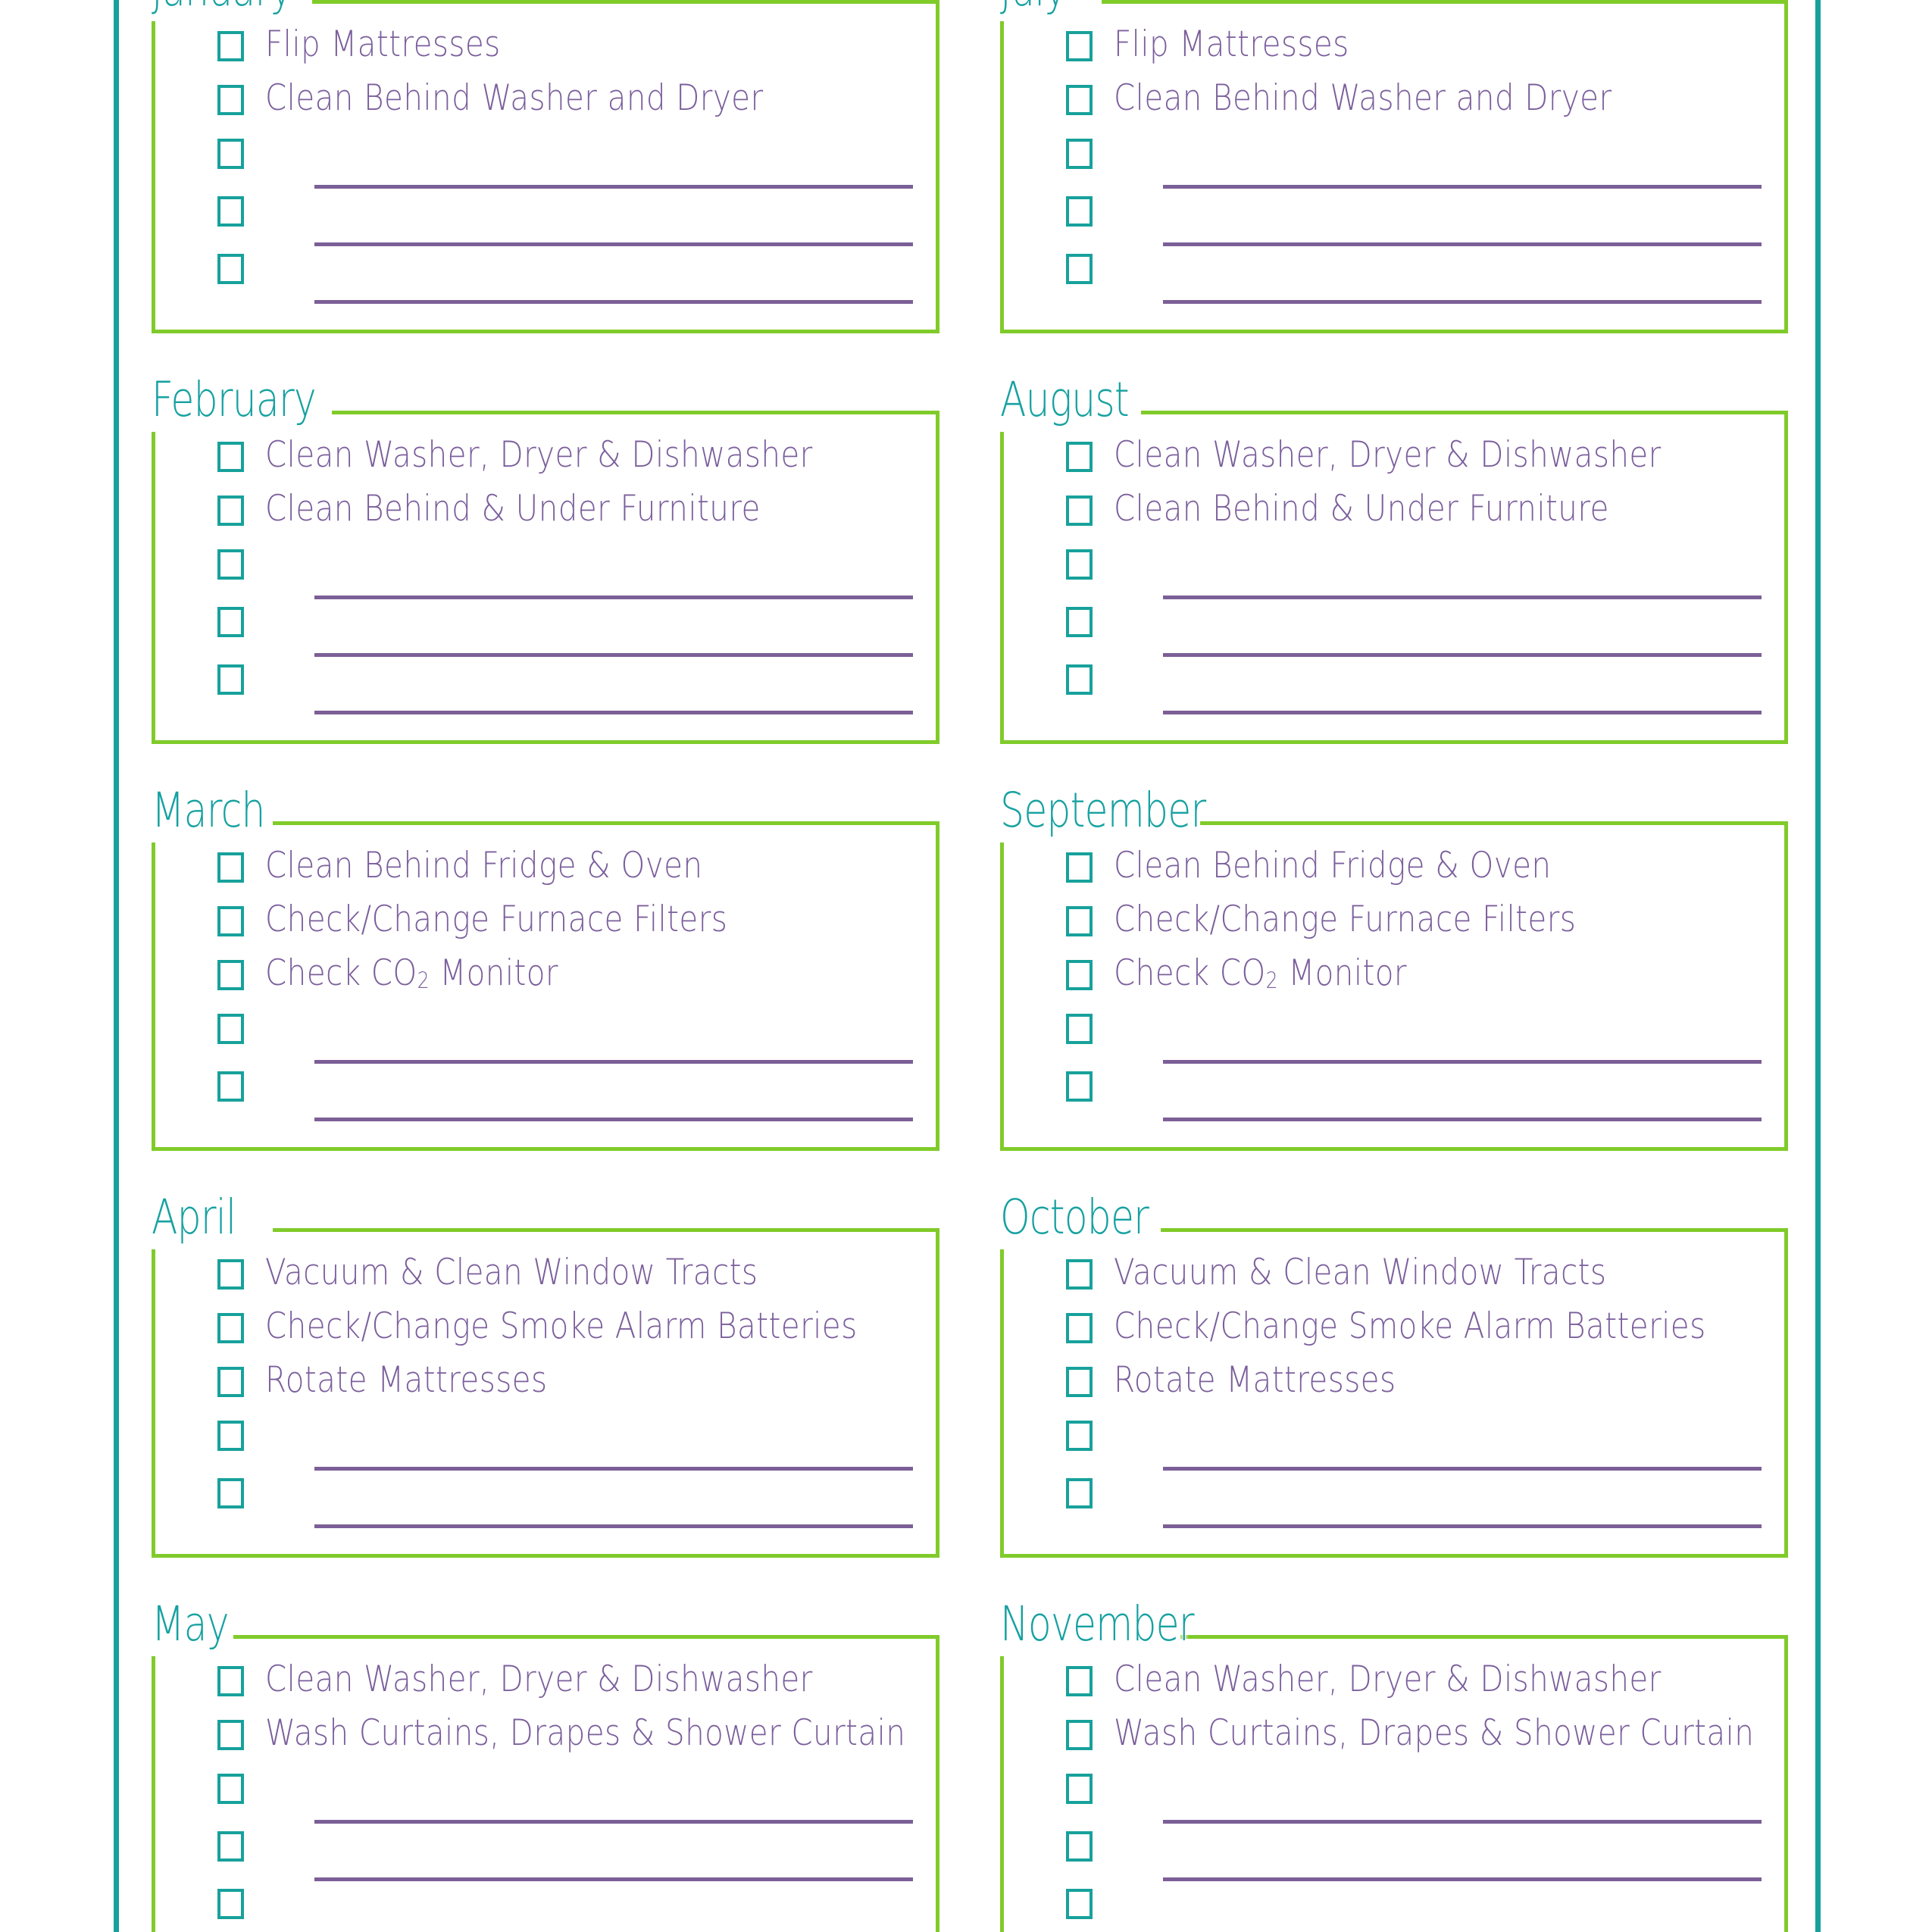  Describe the element at coordinates (1434, 1733) in the screenshot. I see `task-label: Wash Curtains, Drapes & Shower Curtain` at that location.